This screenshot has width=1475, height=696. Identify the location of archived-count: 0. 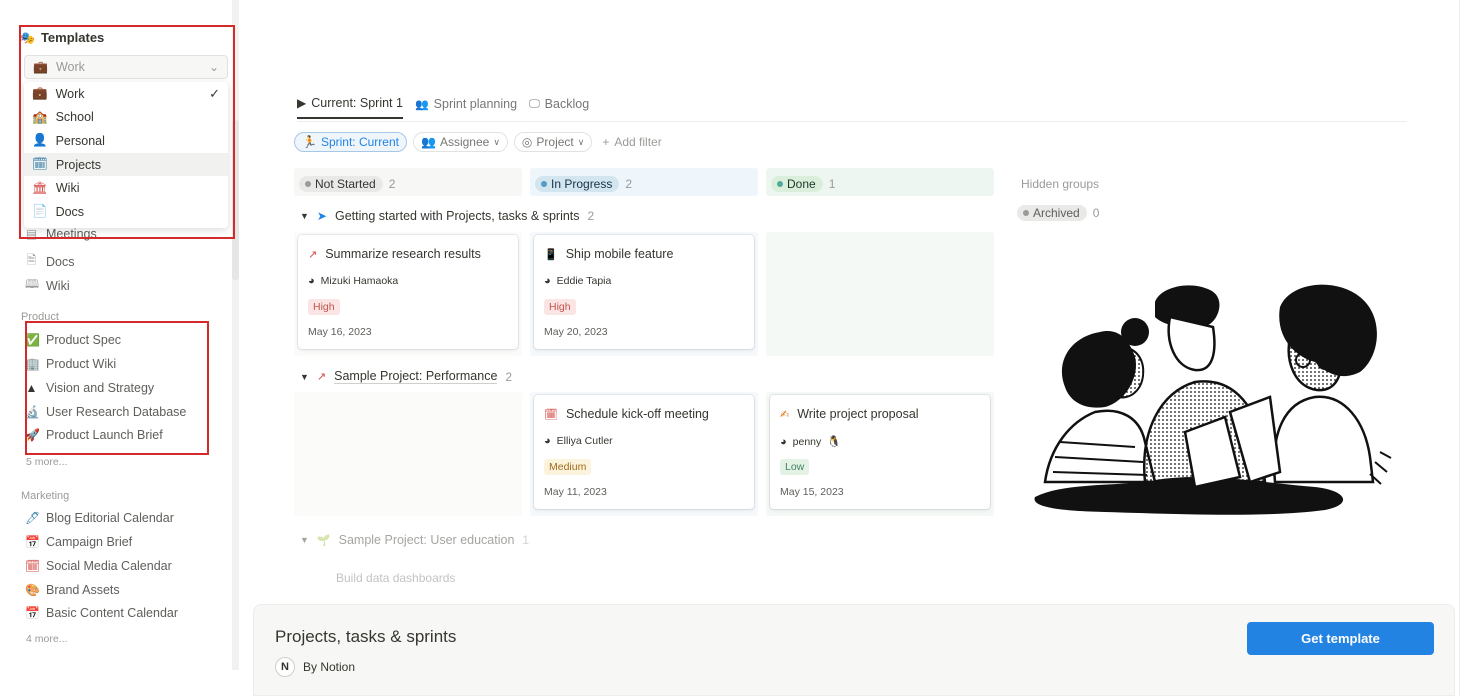
(1096, 213).